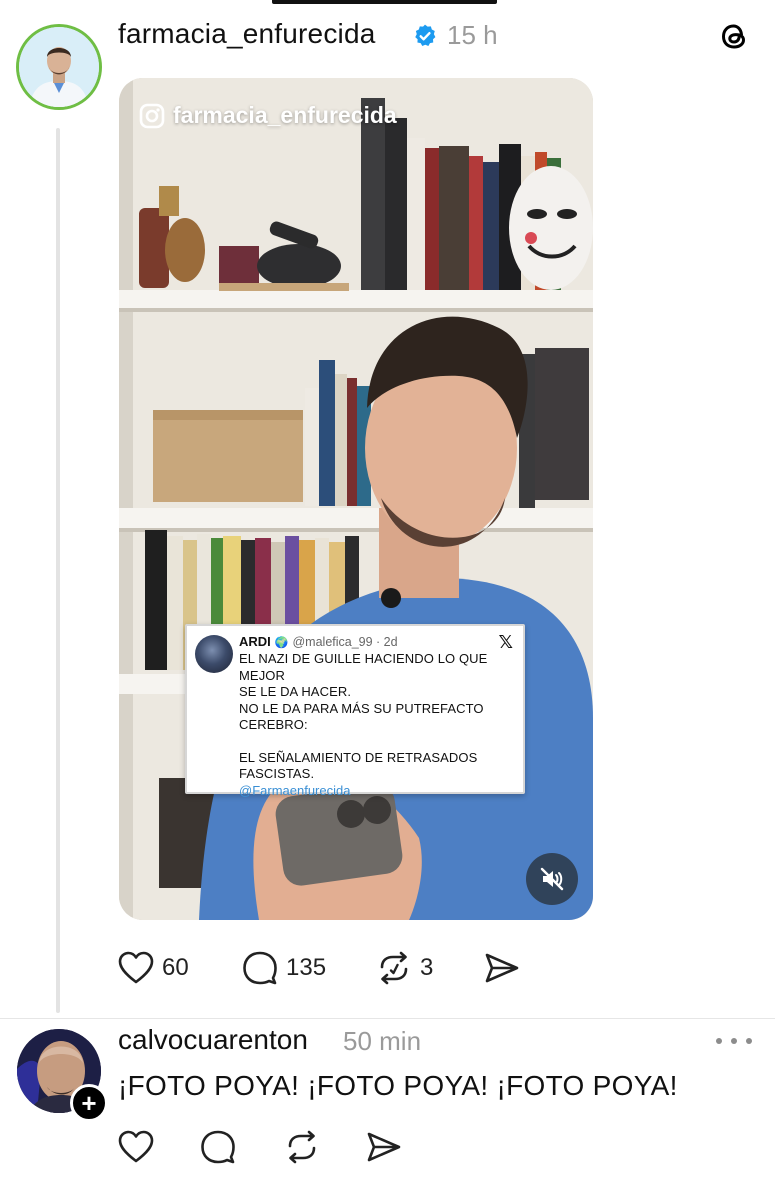  Describe the element at coordinates (213, 1040) in the screenshot. I see `reply-author-username: calvocuarenton` at that location.